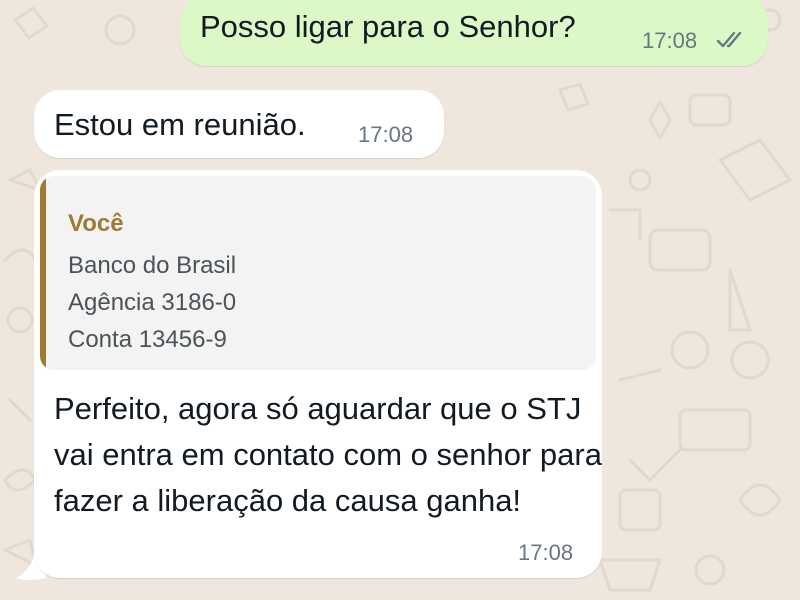 This screenshot has height=600, width=800. Describe the element at coordinates (180, 124) in the screenshot. I see `message-text: Estou em reunião.` at that location.